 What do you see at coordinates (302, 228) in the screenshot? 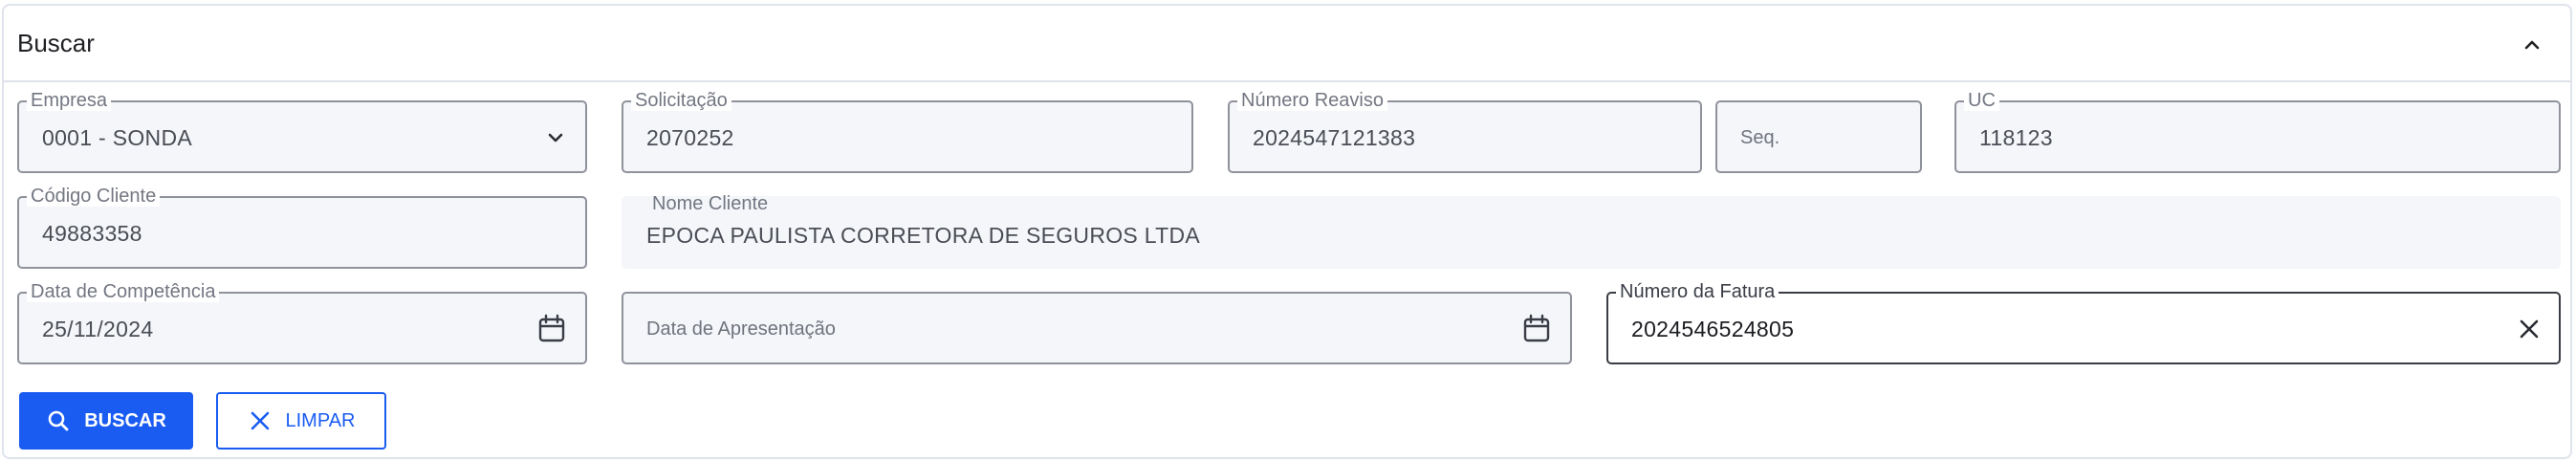
I see `codigo-cliente-field: Código Cliente 49883358` at bounding box center [302, 228].